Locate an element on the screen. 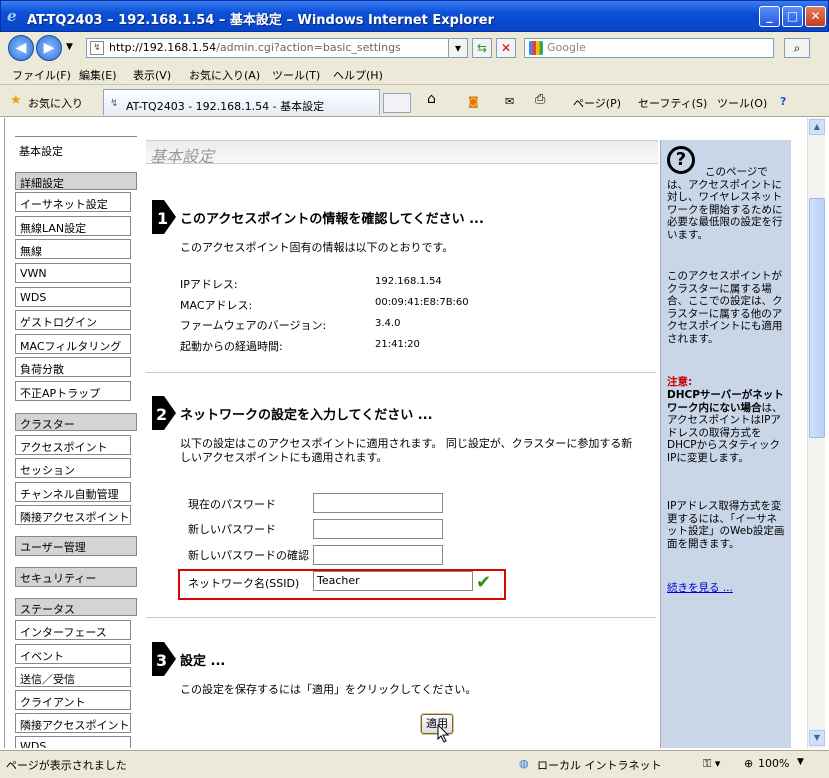  confirm-password-label: 新しいパスワードの確認 is located at coordinates (248, 555).